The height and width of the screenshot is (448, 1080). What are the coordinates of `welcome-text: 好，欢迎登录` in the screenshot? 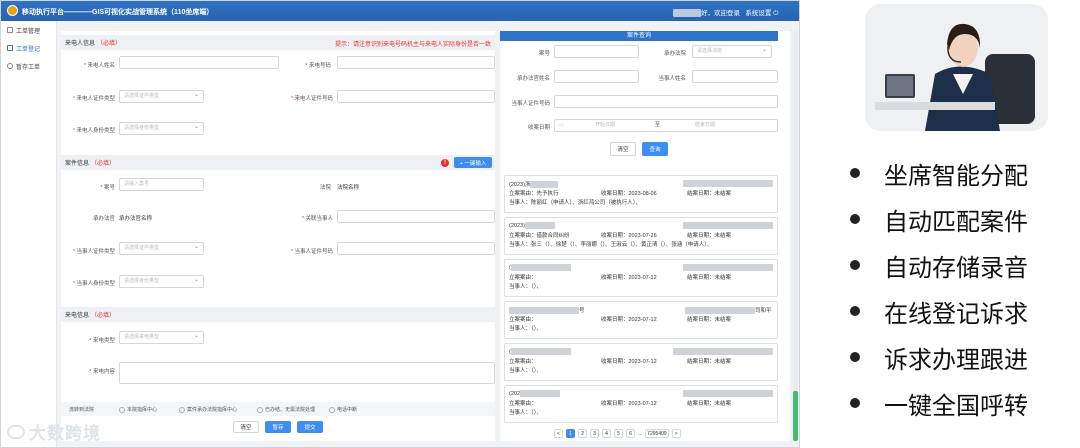 It's located at (720, 13).